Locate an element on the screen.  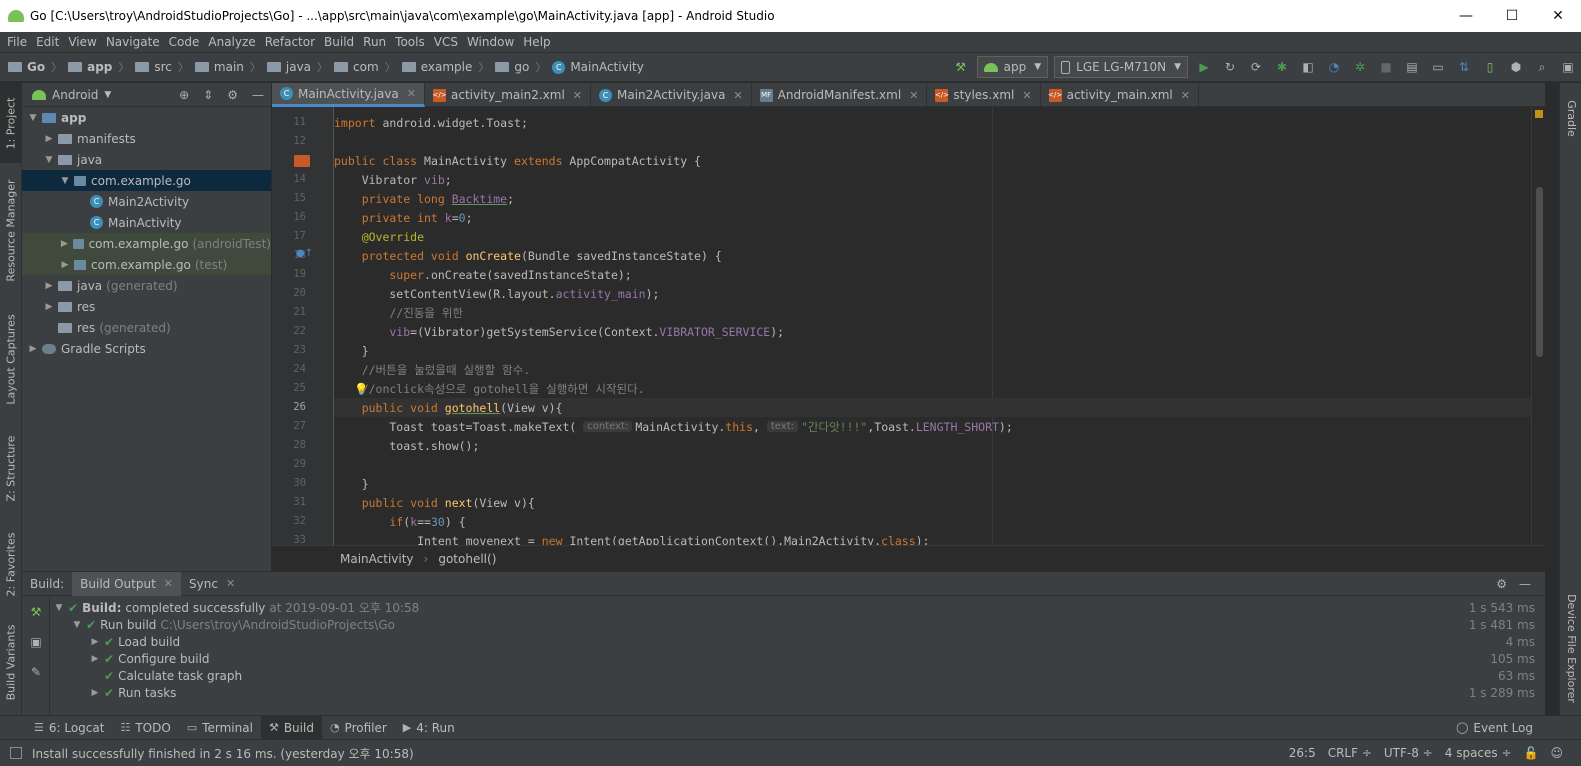
run-config-select: app ▼ is located at coordinates (1012, 67).